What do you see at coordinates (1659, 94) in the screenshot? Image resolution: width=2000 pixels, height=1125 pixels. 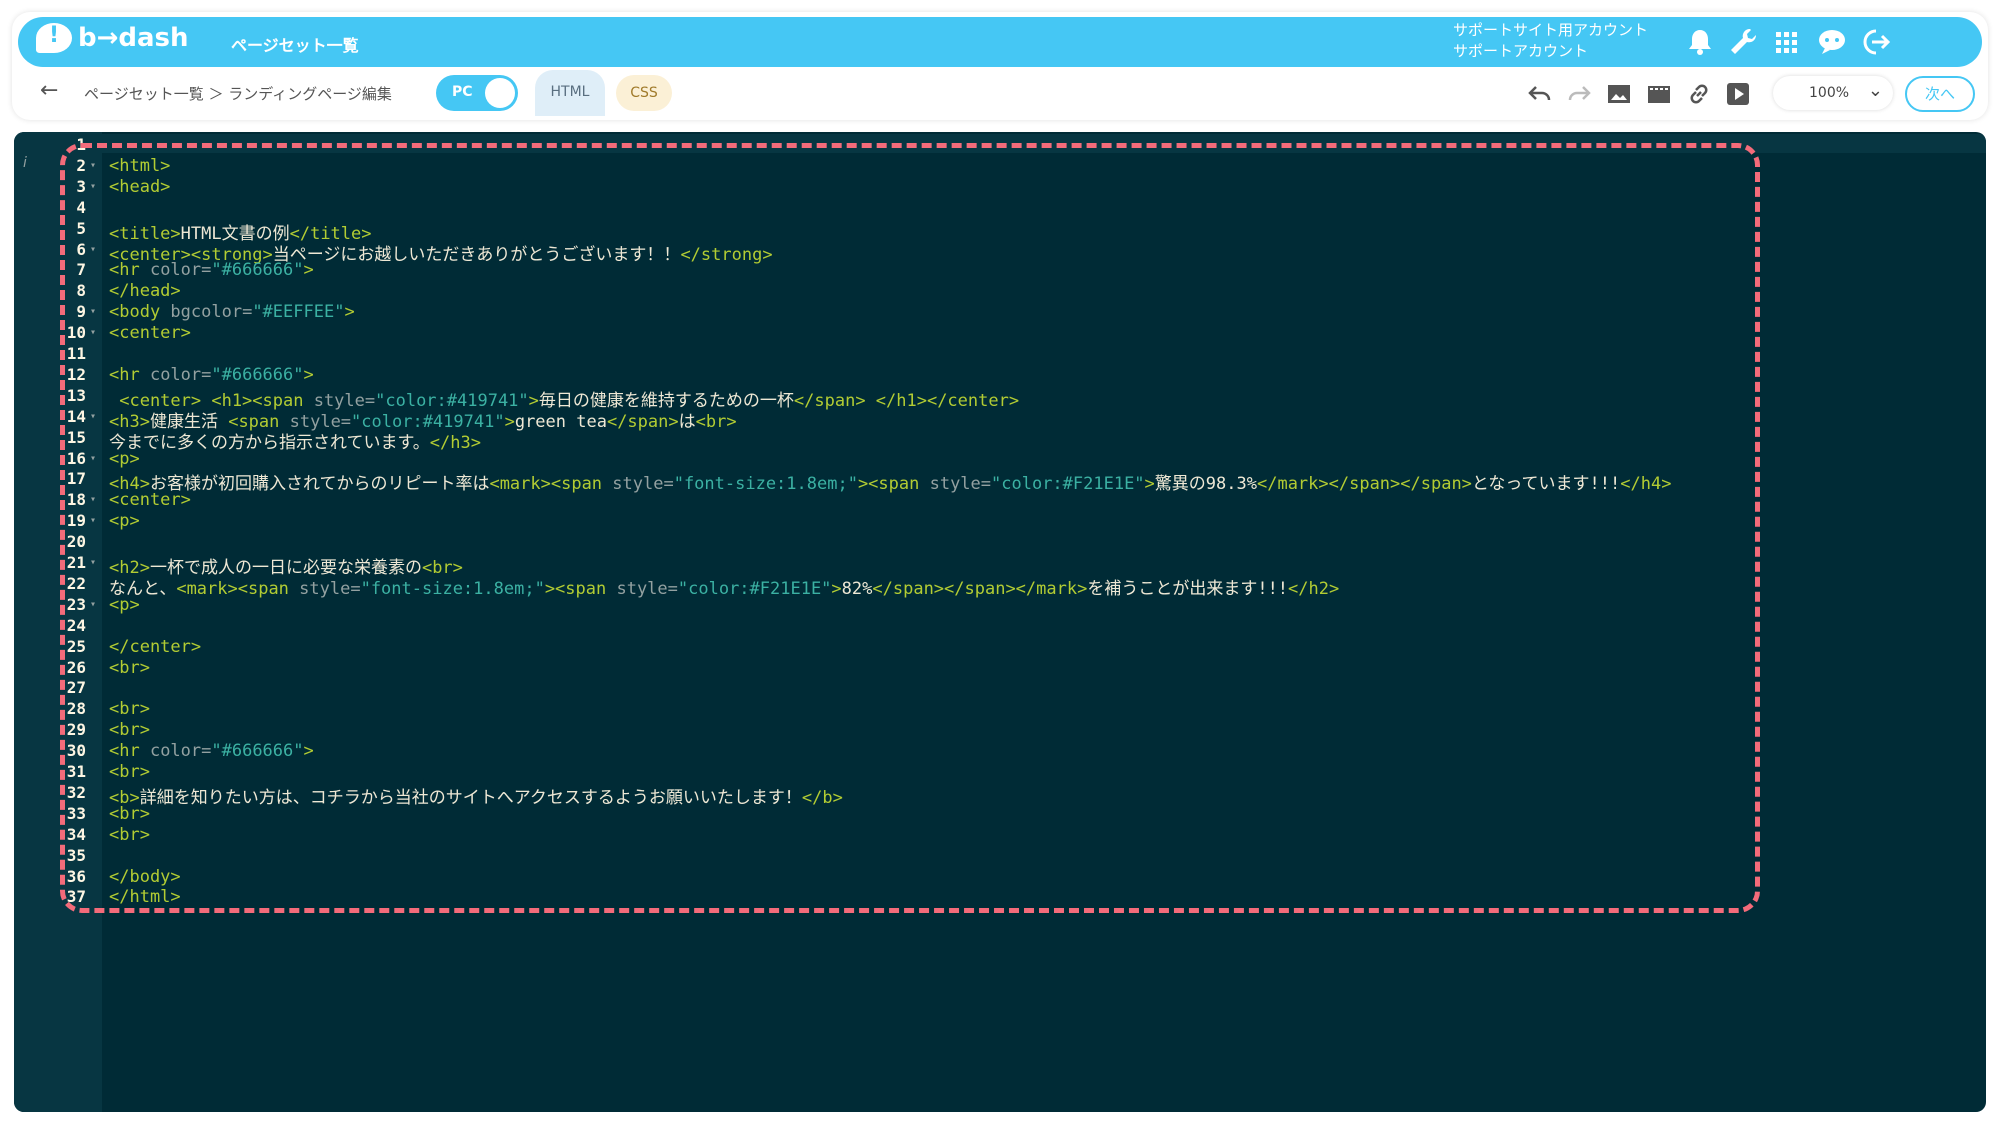 I see `video-icon` at bounding box center [1659, 94].